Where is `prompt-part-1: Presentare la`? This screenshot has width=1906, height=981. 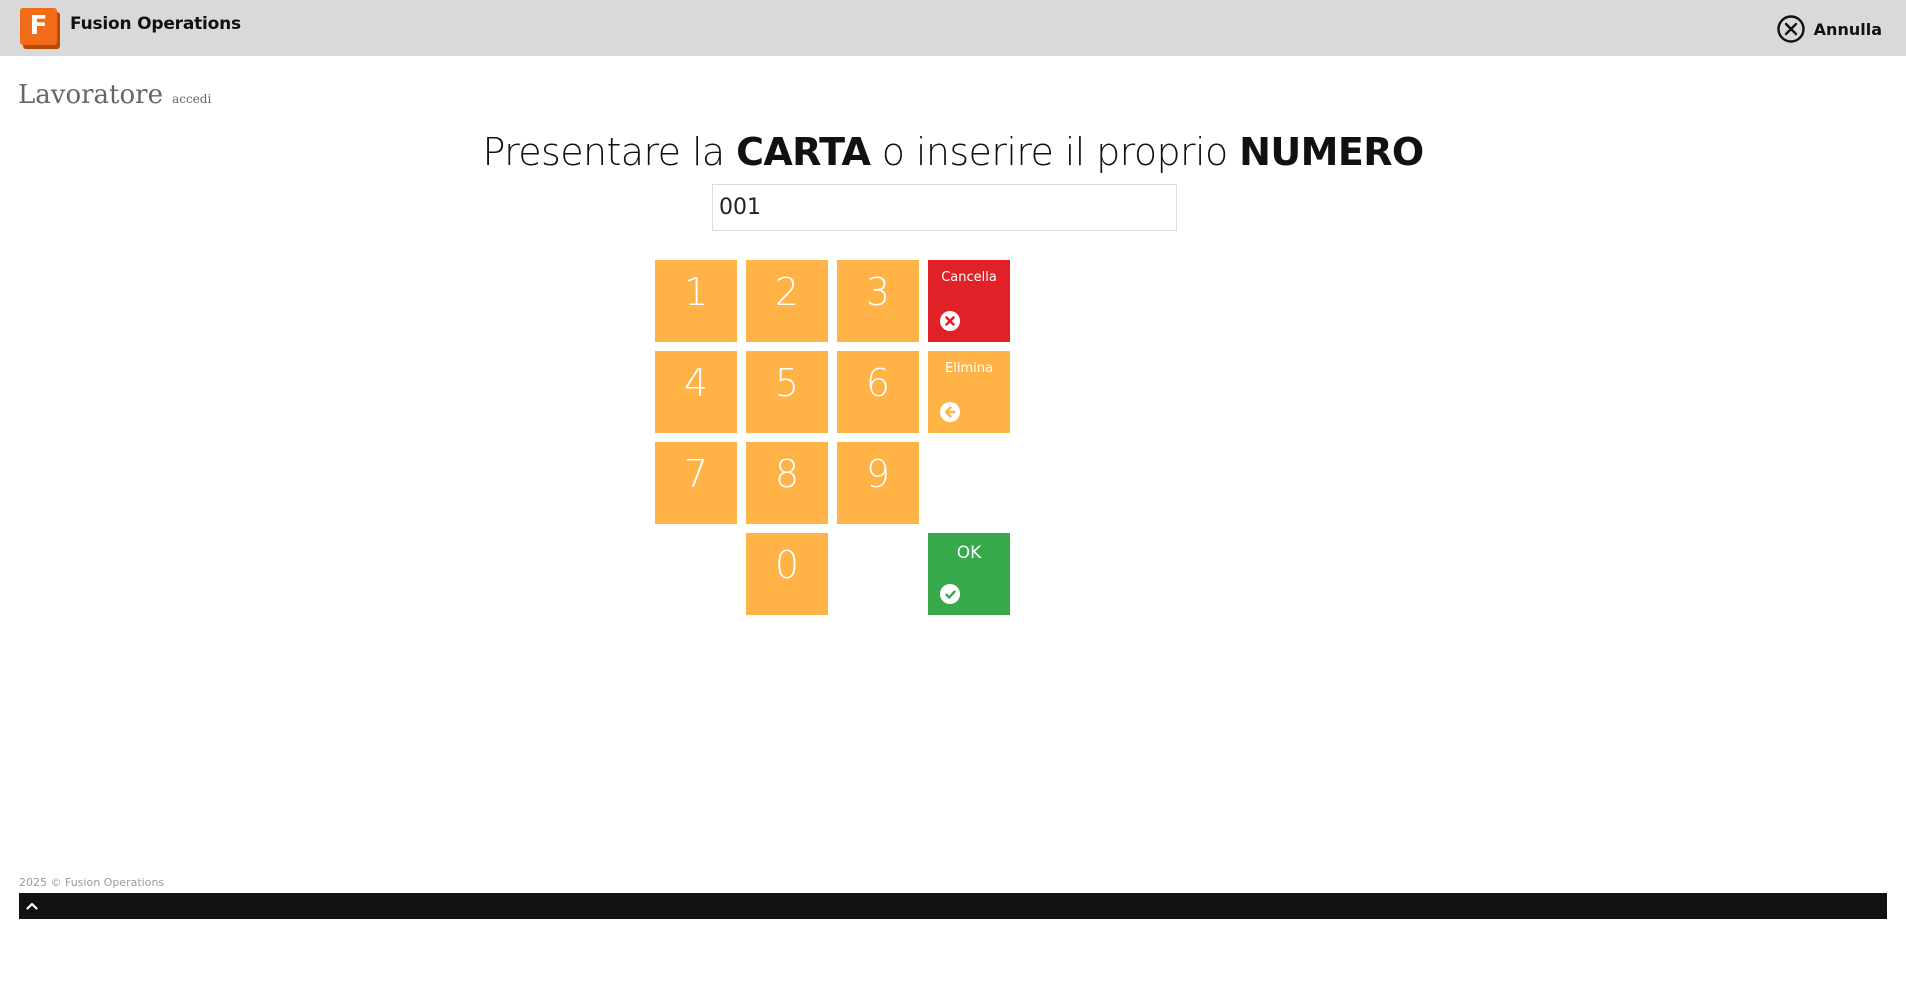
prompt-part-1: Presentare la is located at coordinates (609, 152).